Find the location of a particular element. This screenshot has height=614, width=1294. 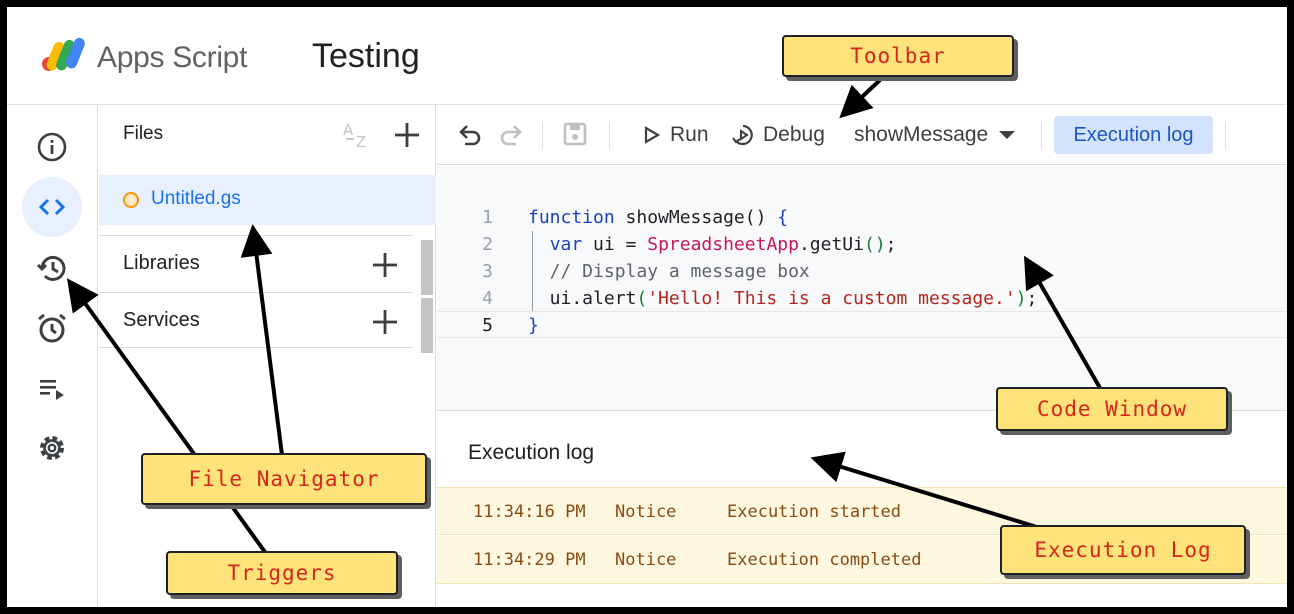

playlist-play-icon is located at coordinates (52, 390).